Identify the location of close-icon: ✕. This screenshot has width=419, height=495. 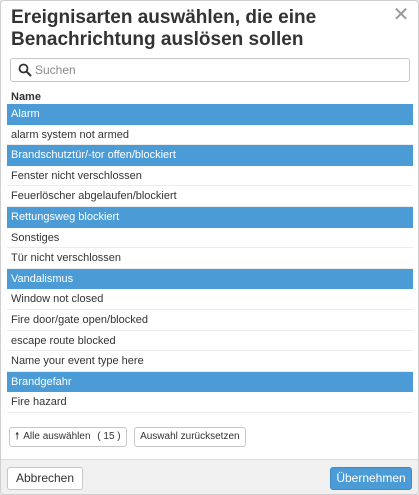
(401, 15).